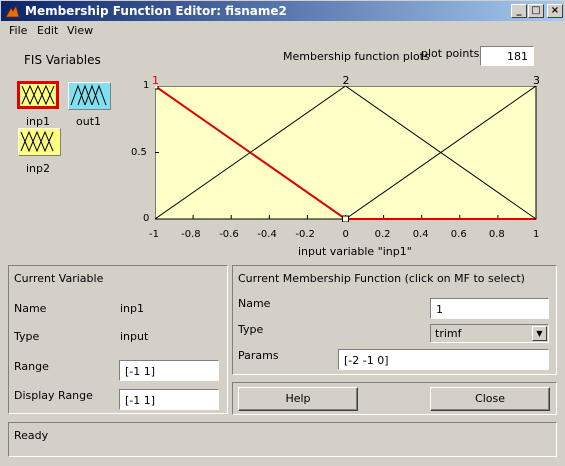 The width and height of the screenshot is (565, 466). Describe the element at coordinates (298, 399) in the screenshot. I see `help-button: Help` at that location.